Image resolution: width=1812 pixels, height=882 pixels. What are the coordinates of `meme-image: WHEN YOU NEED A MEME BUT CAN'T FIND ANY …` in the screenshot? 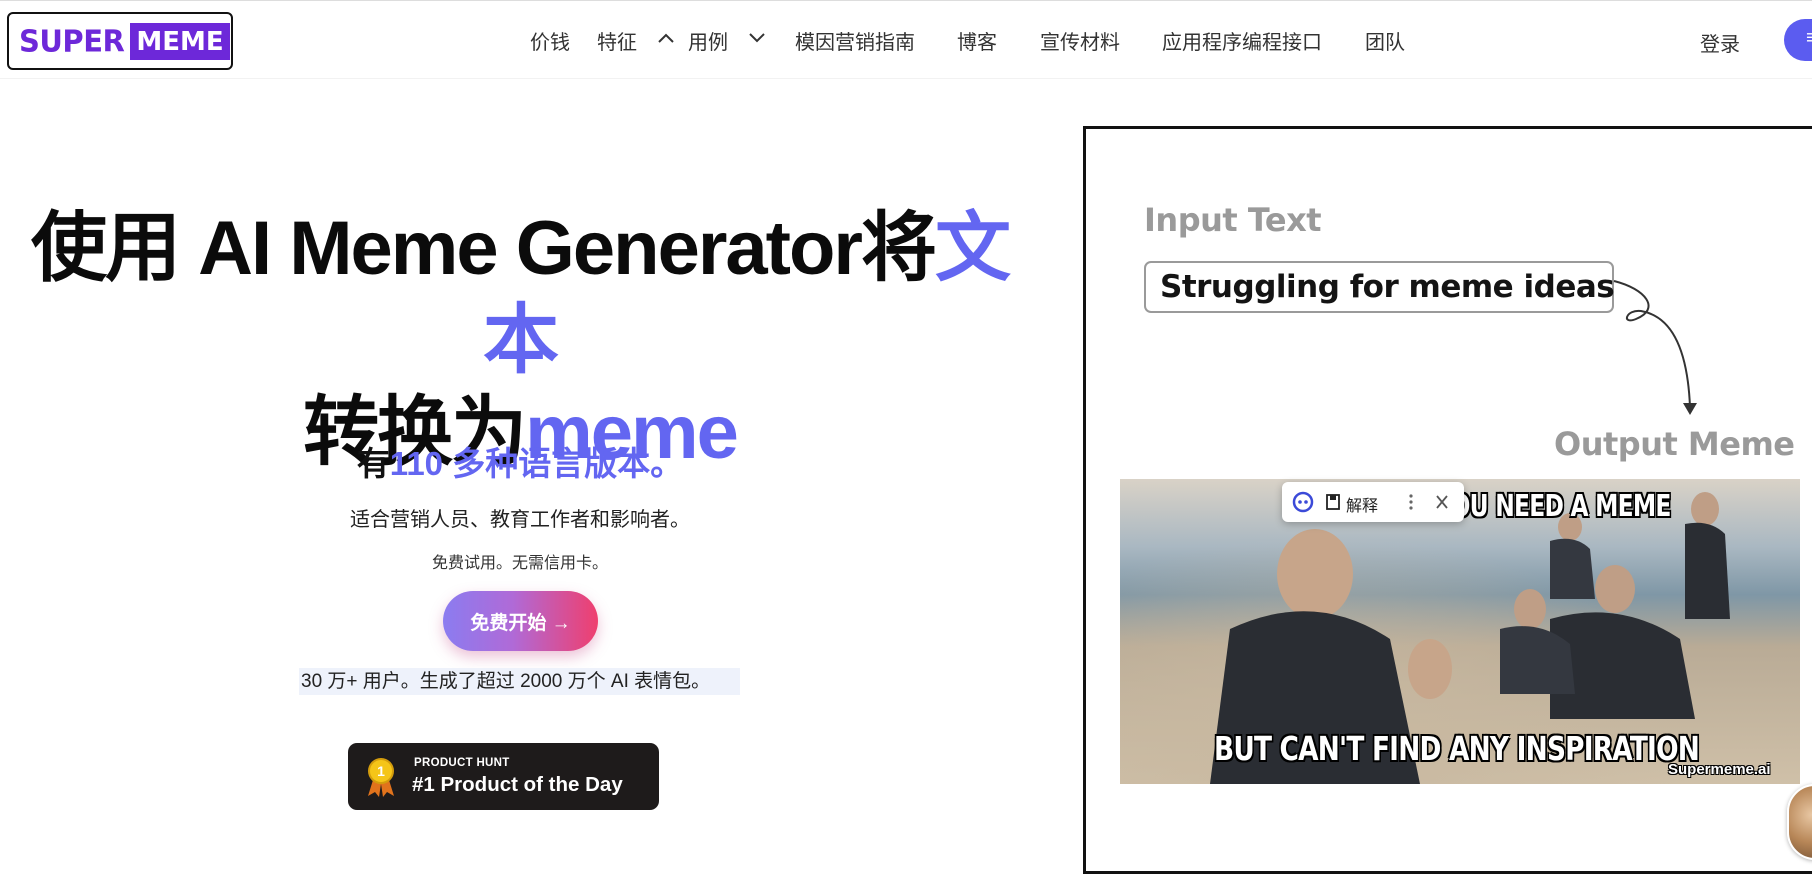 It's located at (1460, 631).